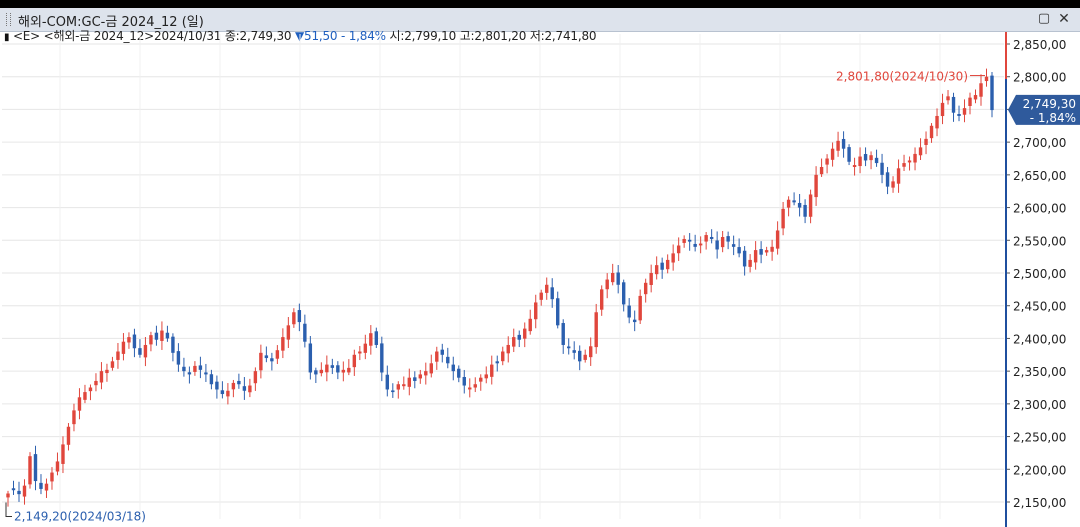  What do you see at coordinates (902, 77) in the screenshot?
I see `max-price-label: 2,801,80(2024/10/30)` at bounding box center [902, 77].